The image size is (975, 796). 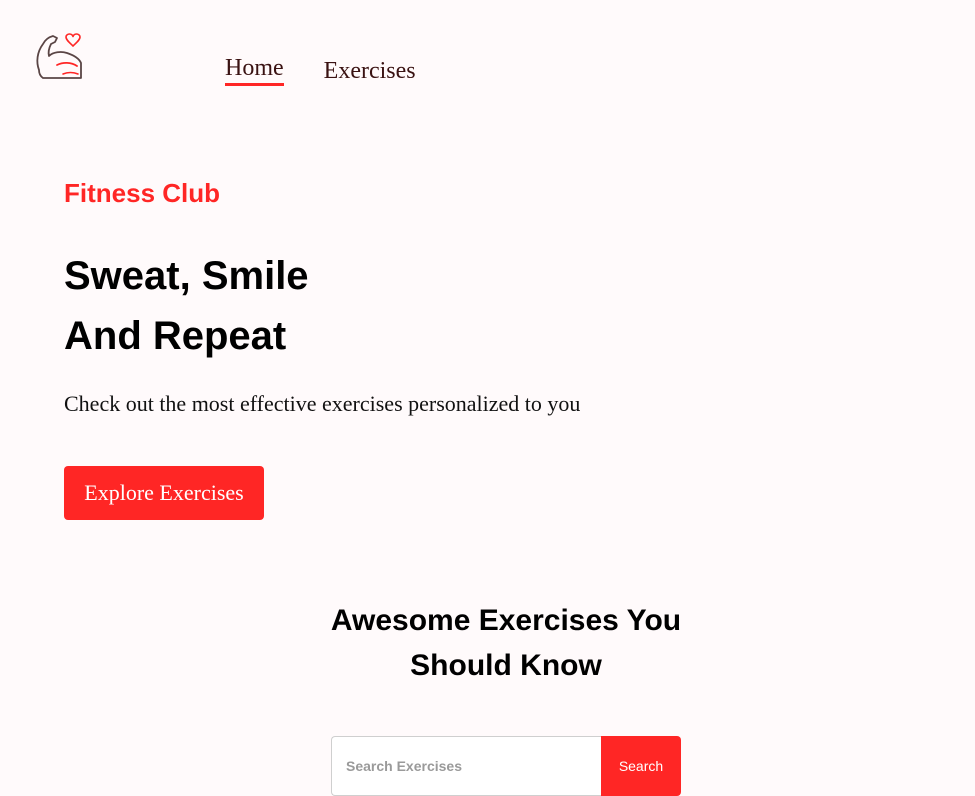 I want to click on logo, so click(x=58, y=57).